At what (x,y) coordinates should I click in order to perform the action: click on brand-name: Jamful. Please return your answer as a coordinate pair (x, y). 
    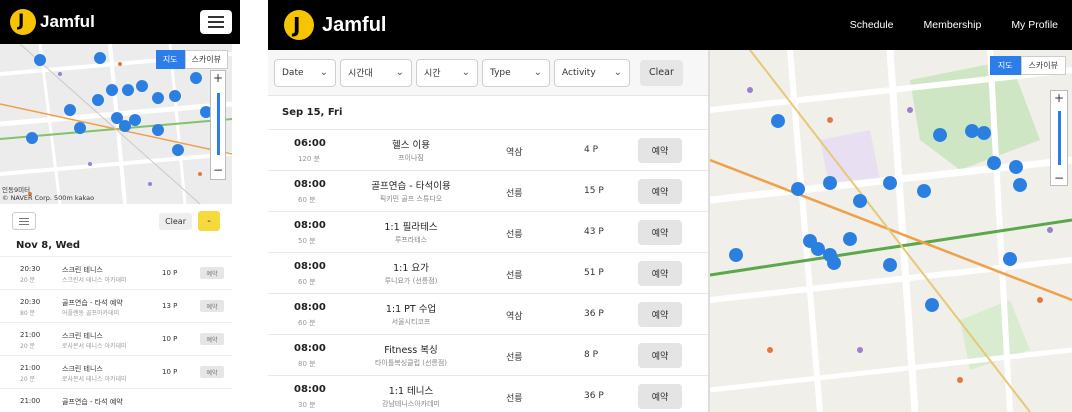
    Looking at the image, I should click on (67, 21).